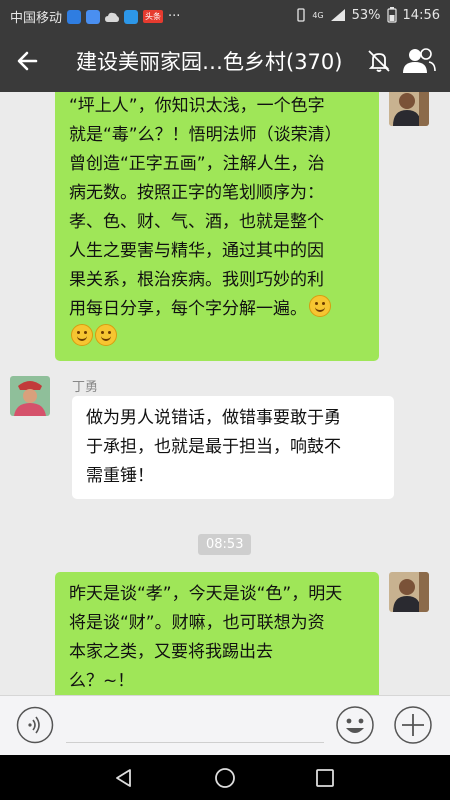  Describe the element at coordinates (209, 61) in the screenshot. I see `chat-title: 建设美丽家园…色乡村(370)` at that location.